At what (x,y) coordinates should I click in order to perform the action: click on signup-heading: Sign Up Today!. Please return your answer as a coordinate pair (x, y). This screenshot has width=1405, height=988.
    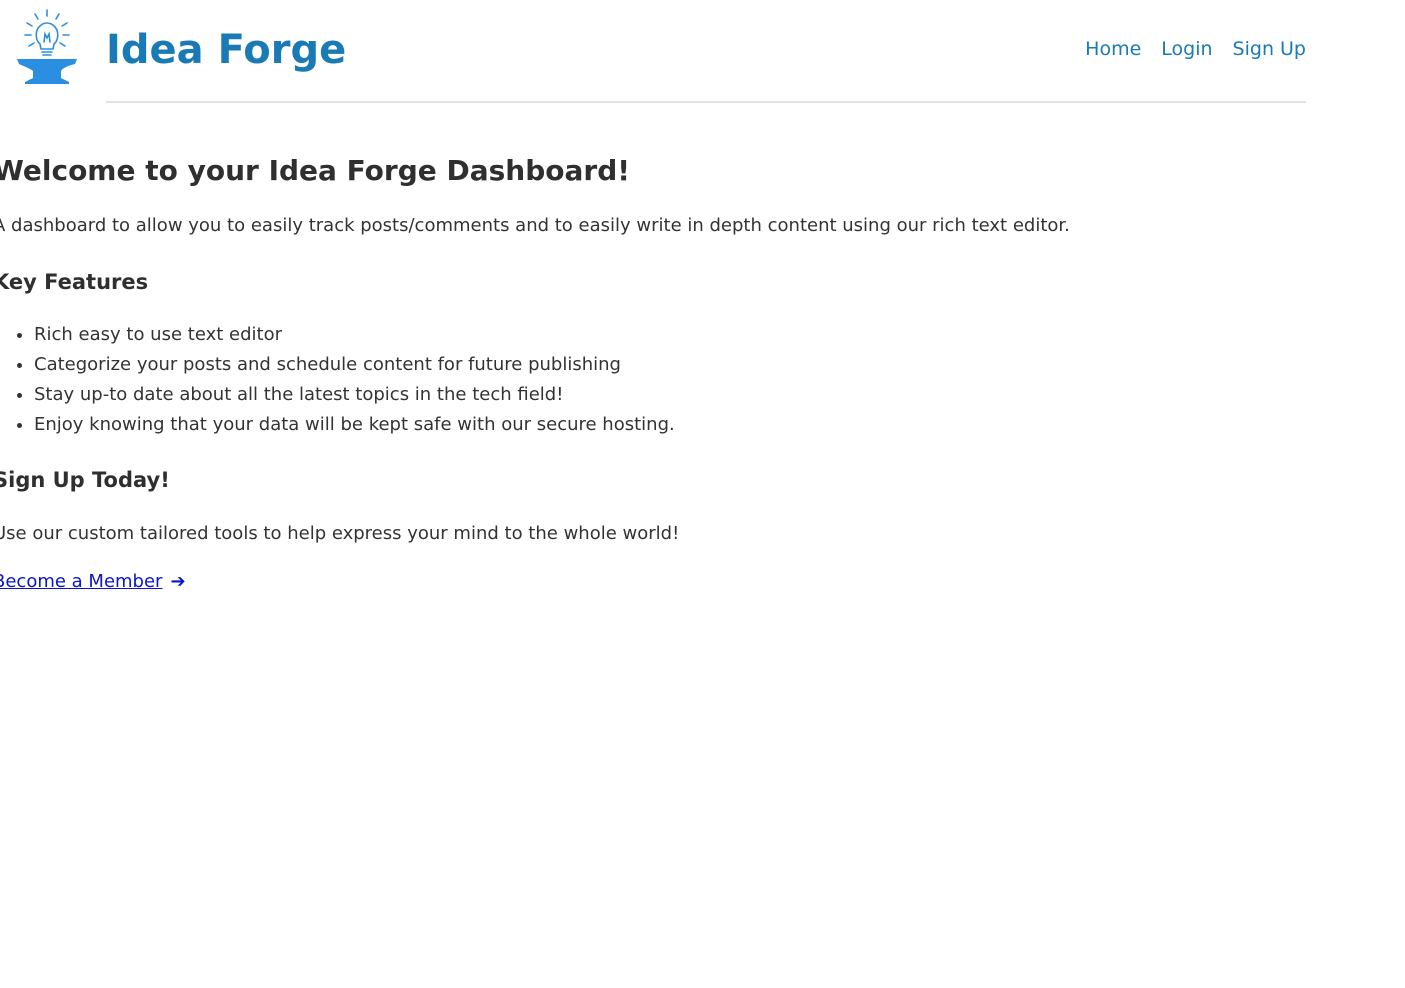
    Looking at the image, I should click on (85, 480).